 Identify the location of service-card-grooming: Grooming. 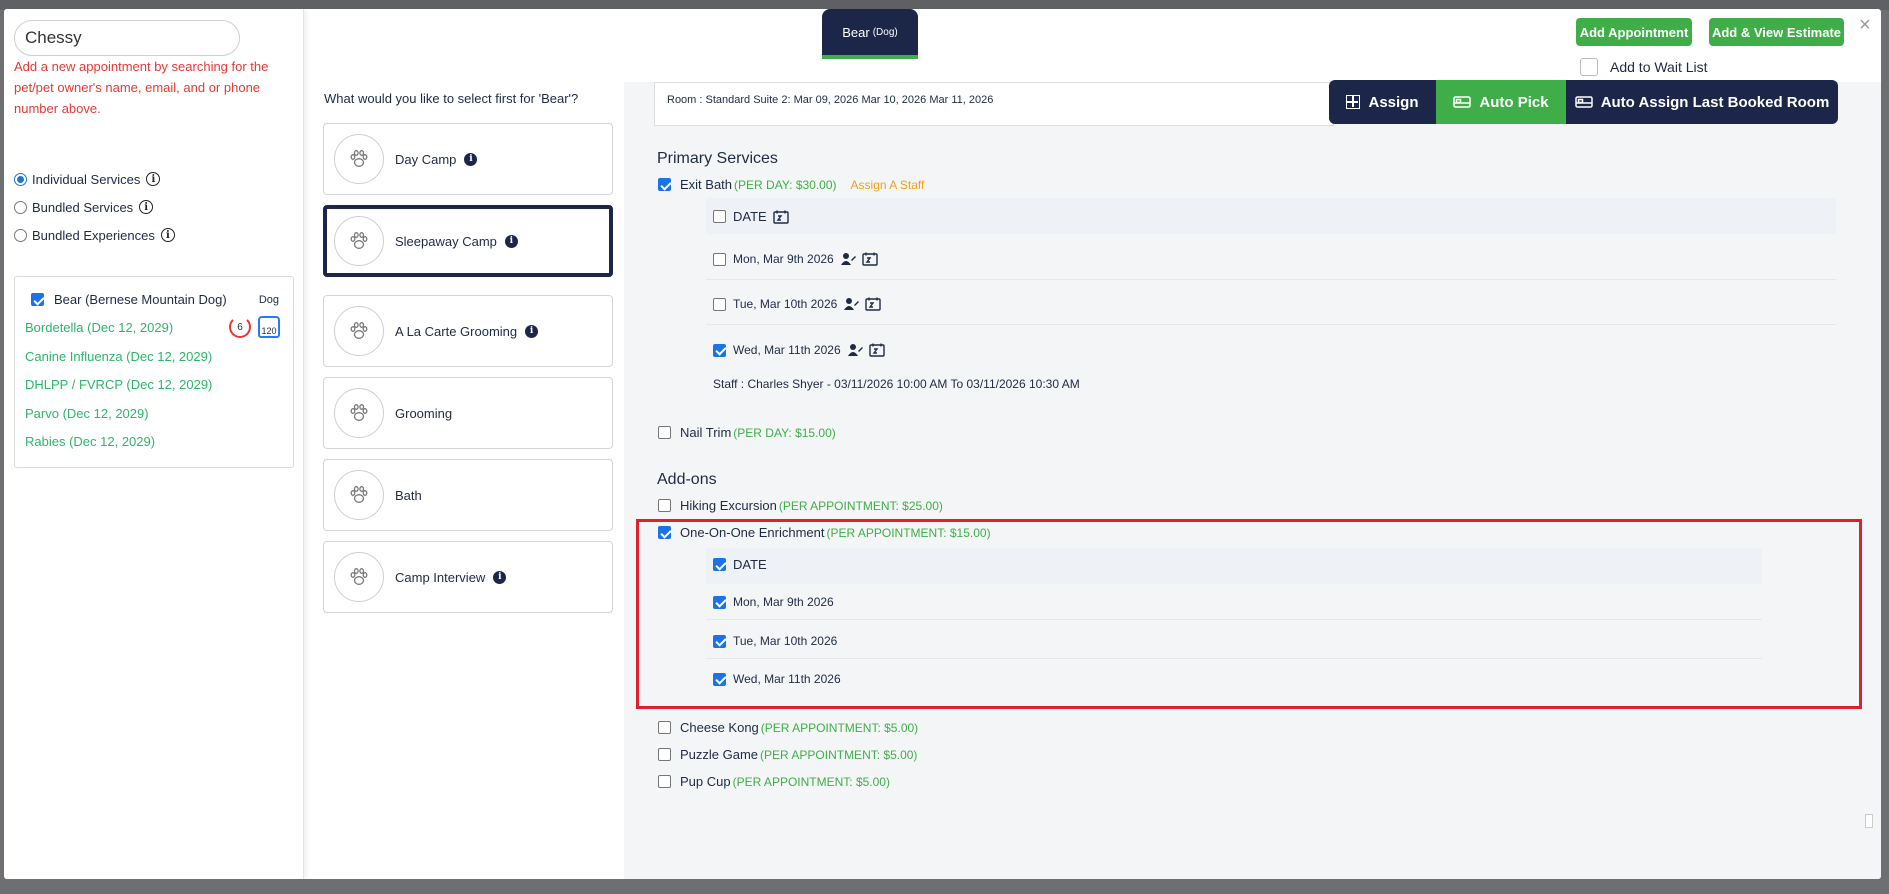
(468, 413).